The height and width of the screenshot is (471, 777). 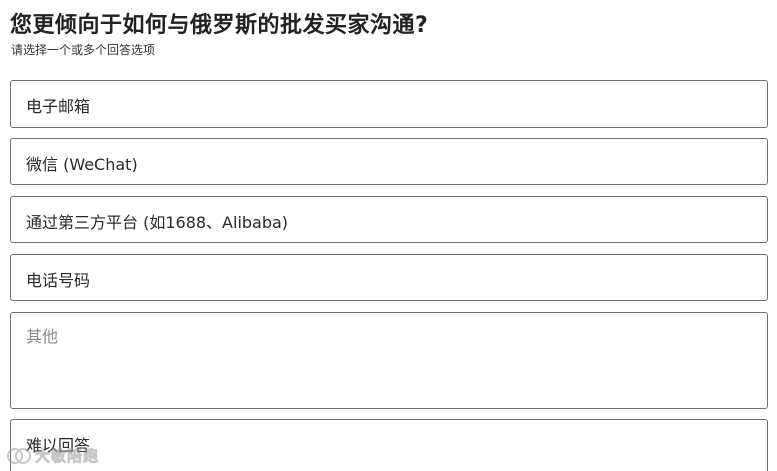 I want to click on option-third-party-platform: 通过第三方平台 (如1688、Alibaba), so click(x=389, y=219).